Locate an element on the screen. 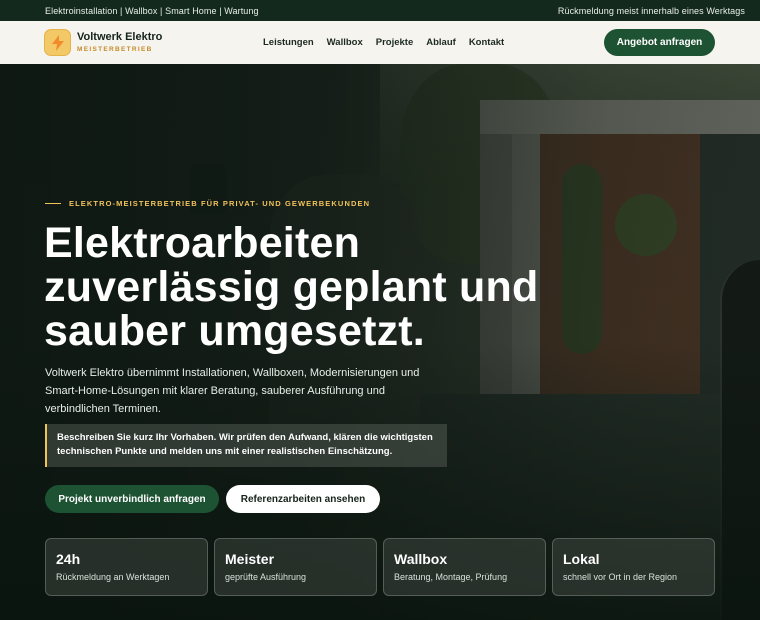  brand-tagline: MEISTERBETRIEB is located at coordinates (115, 49).